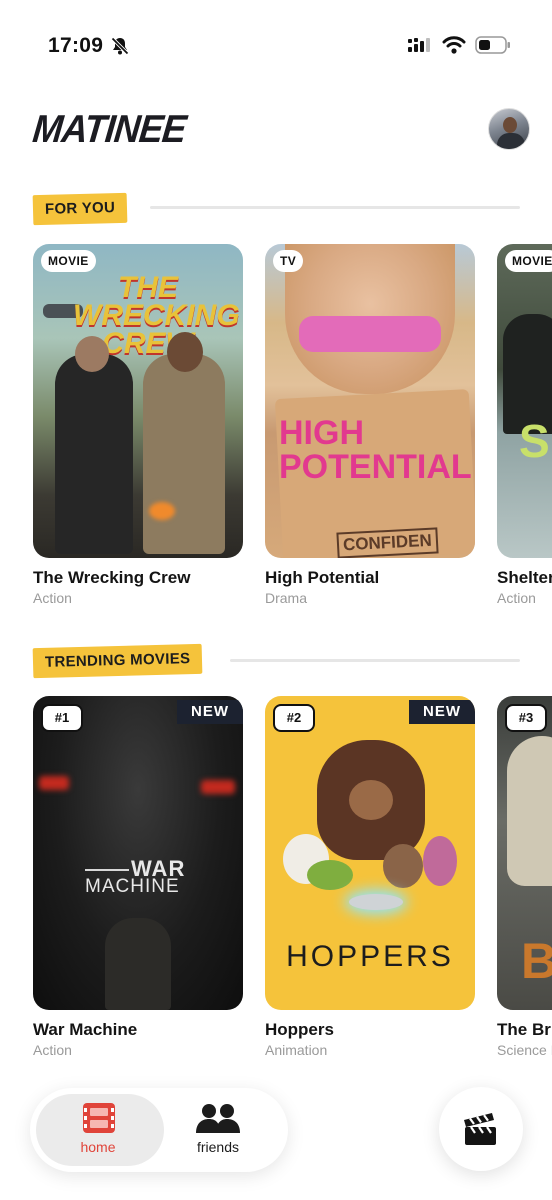 The image size is (552, 1200). I want to click on poster-image: SH MOVIE, so click(524, 401).